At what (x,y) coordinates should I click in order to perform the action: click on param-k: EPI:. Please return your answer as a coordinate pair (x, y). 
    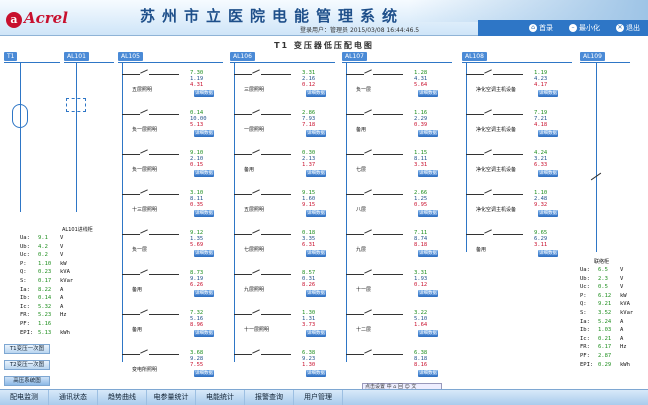
    Looking at the image, I should click on (587, 364).